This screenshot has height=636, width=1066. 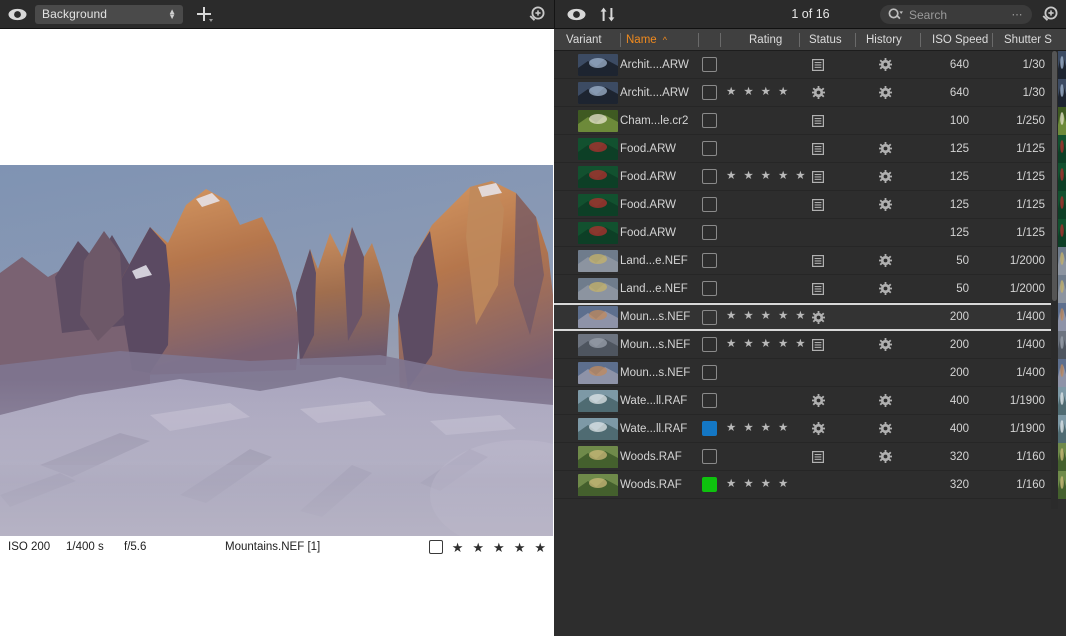 What do you see at coordinates (802, 121) in the screenshot?
I see `table-row: Cham...le.cr2 100 1/250` at bounding box center [802, 121].